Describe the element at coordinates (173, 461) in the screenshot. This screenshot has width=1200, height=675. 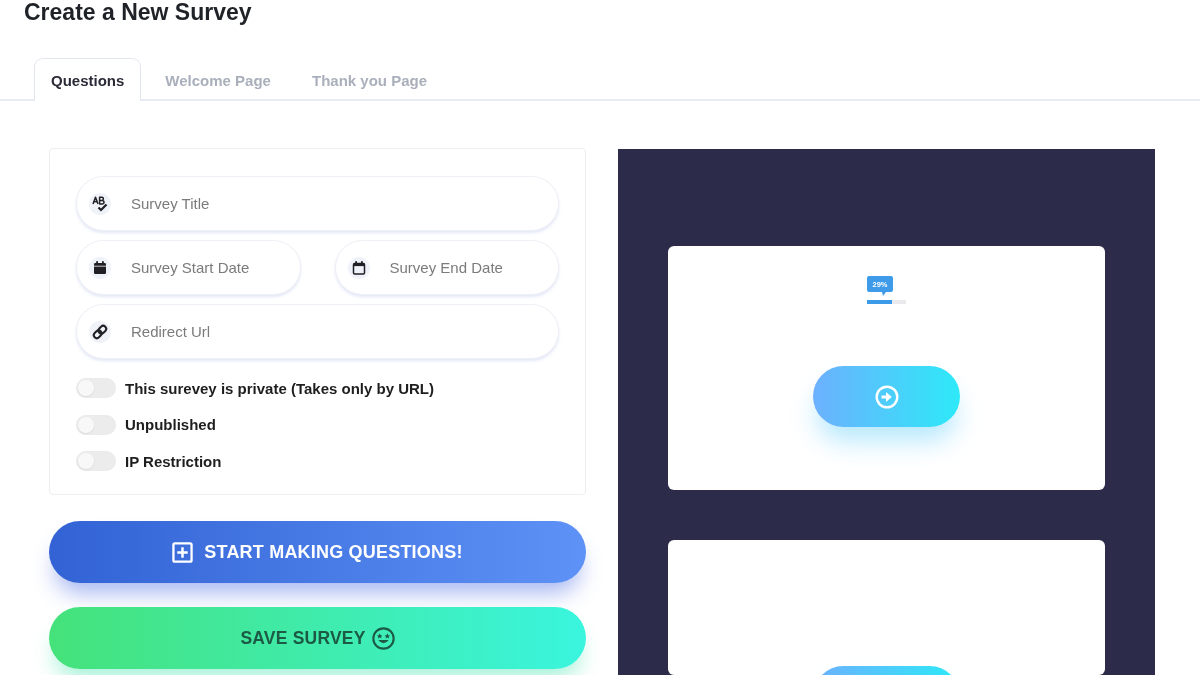
I see `toggle-label: IP Restriction` at that location.